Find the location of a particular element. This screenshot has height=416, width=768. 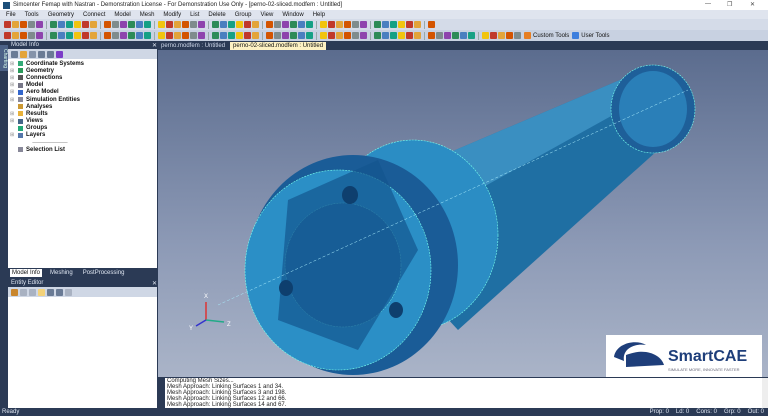

tree-item: Groups is located at coordinates (82, 128).